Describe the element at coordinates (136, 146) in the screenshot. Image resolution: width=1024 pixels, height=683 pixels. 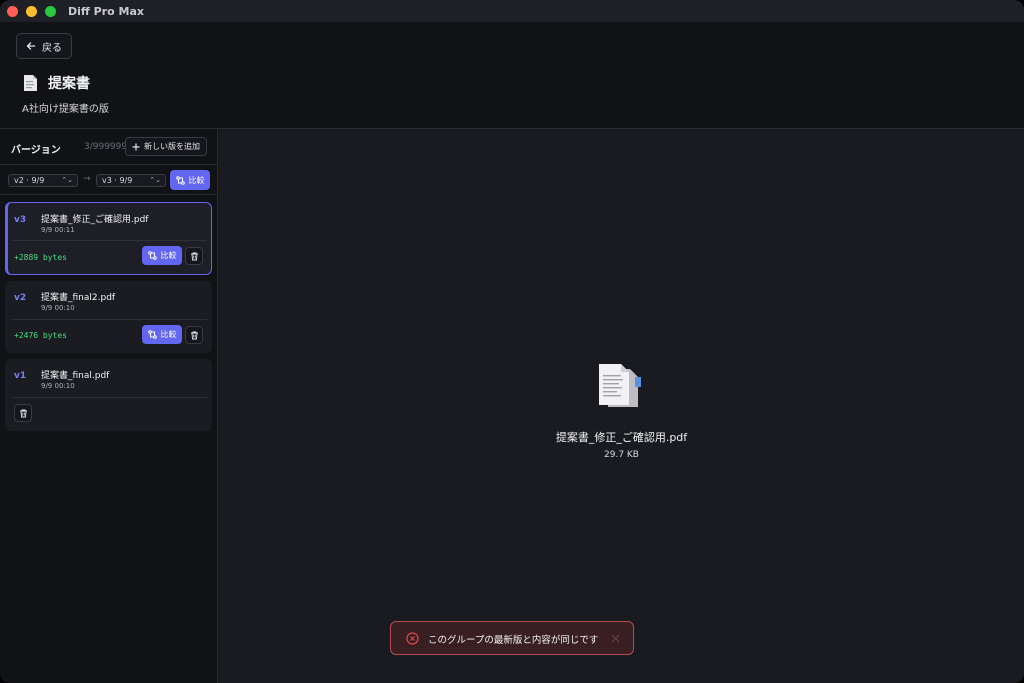
I see `plus-icon` at that location.